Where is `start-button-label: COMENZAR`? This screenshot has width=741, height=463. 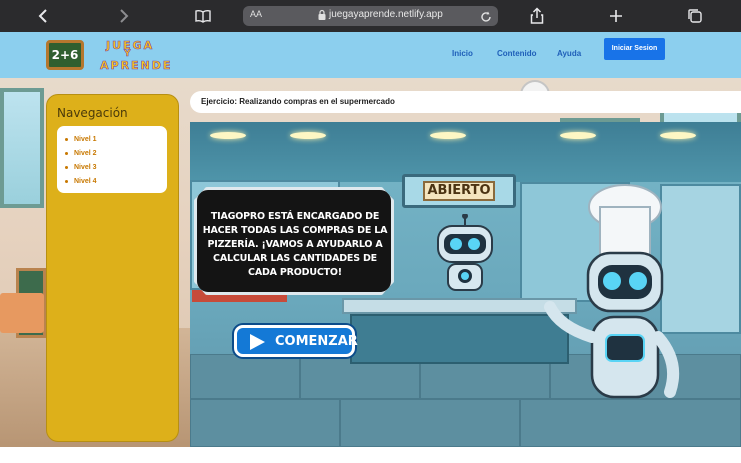 start-button-label: COMENZAR is located at coordinates (316, 341).